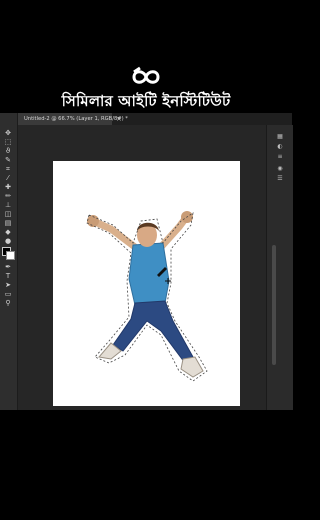 The width and height of the screenshot is (320, 520). What do you see at coordinates (280, 179) in the screenshot?
I see `properties-panel-icon: ☰` at bounding box center [280, 179].